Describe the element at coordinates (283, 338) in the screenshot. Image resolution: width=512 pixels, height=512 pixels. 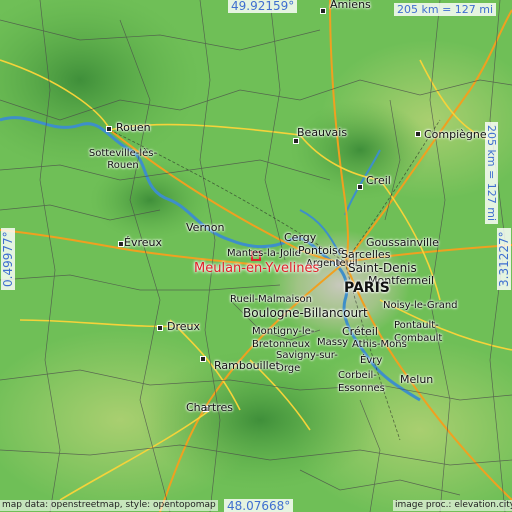
I see `city-label-montigny-le-bretonneux: Montigny-le-Bretonneux` at that location.